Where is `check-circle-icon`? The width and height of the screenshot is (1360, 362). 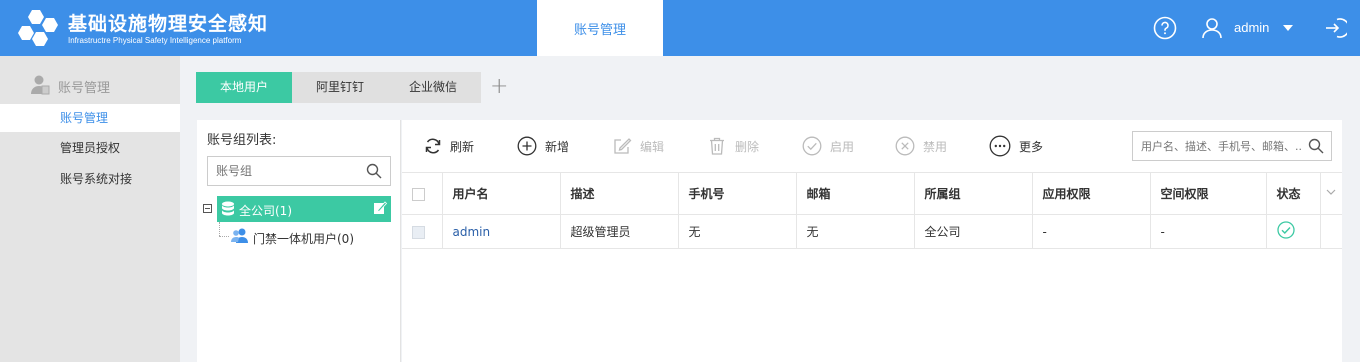 check-circle-icon is located at coordinates (812, 146).